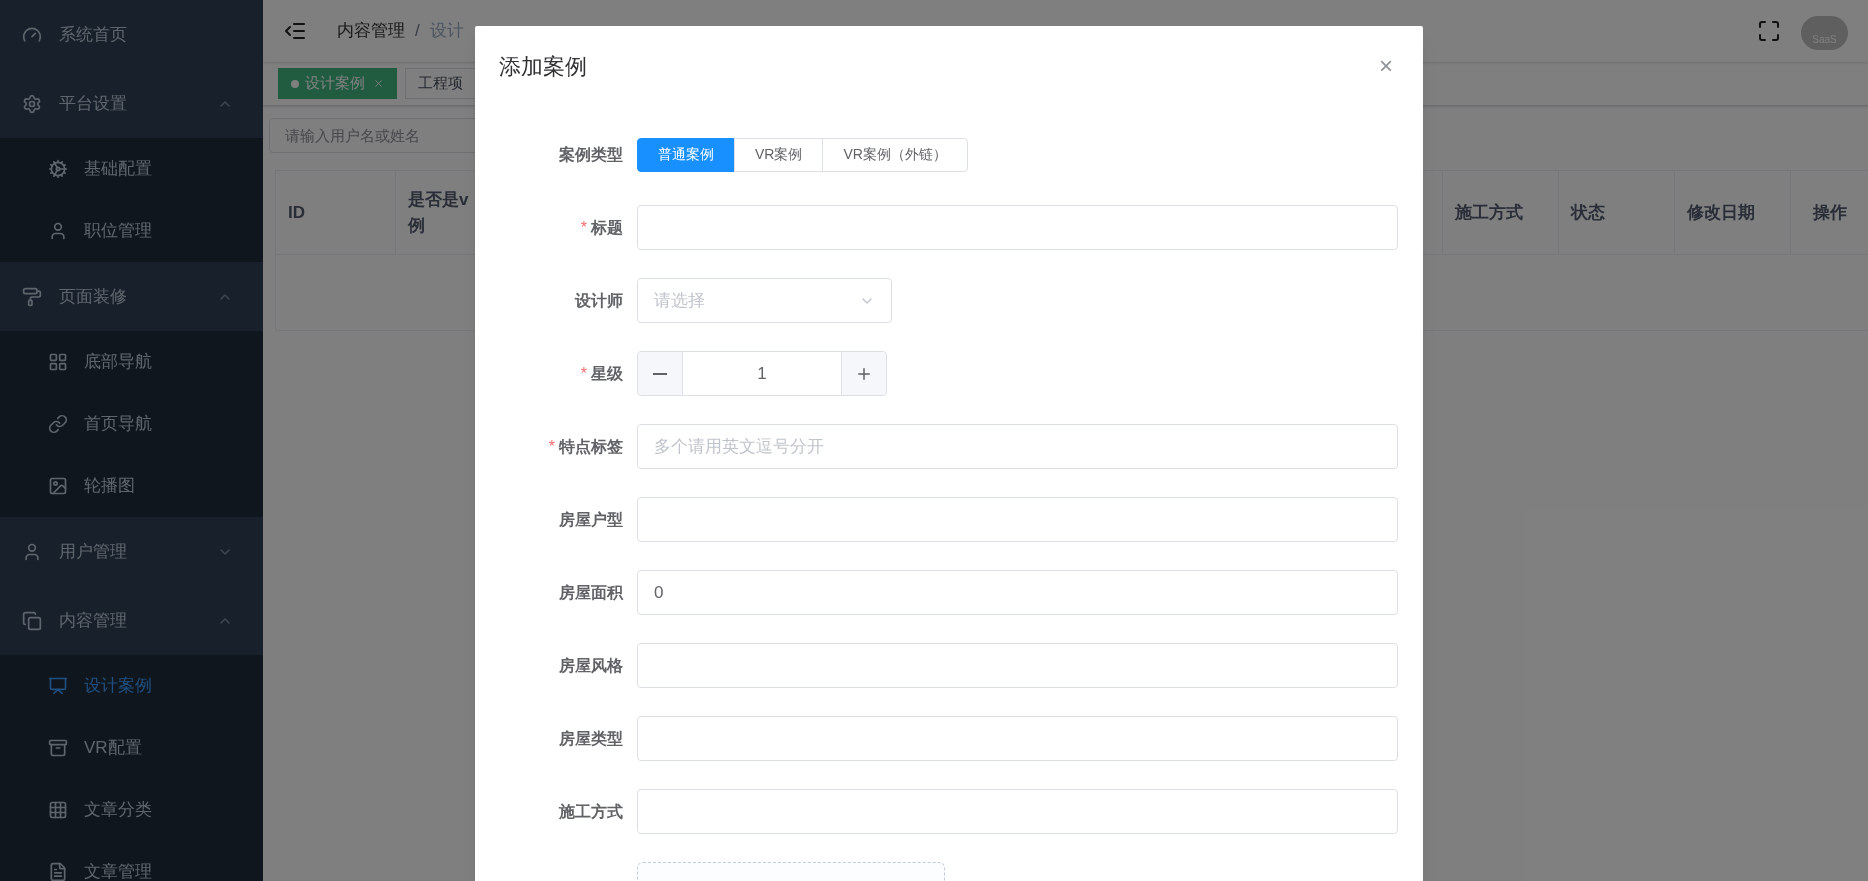  Describe the element at coordinates (1733, 212) in the screenshot. I see `table-header-cell: 修改日期` at that location.